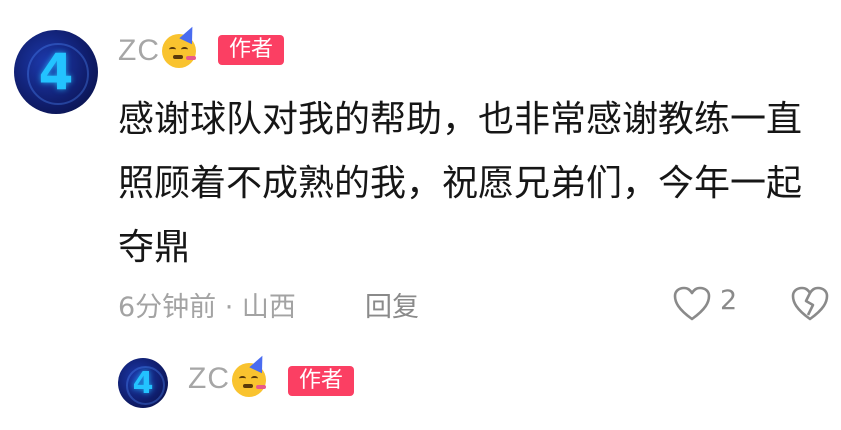  What do you see at coordinates (139, 51) in the screenshot?
I see `author-name: ZC` at bounding box center [139, 51].